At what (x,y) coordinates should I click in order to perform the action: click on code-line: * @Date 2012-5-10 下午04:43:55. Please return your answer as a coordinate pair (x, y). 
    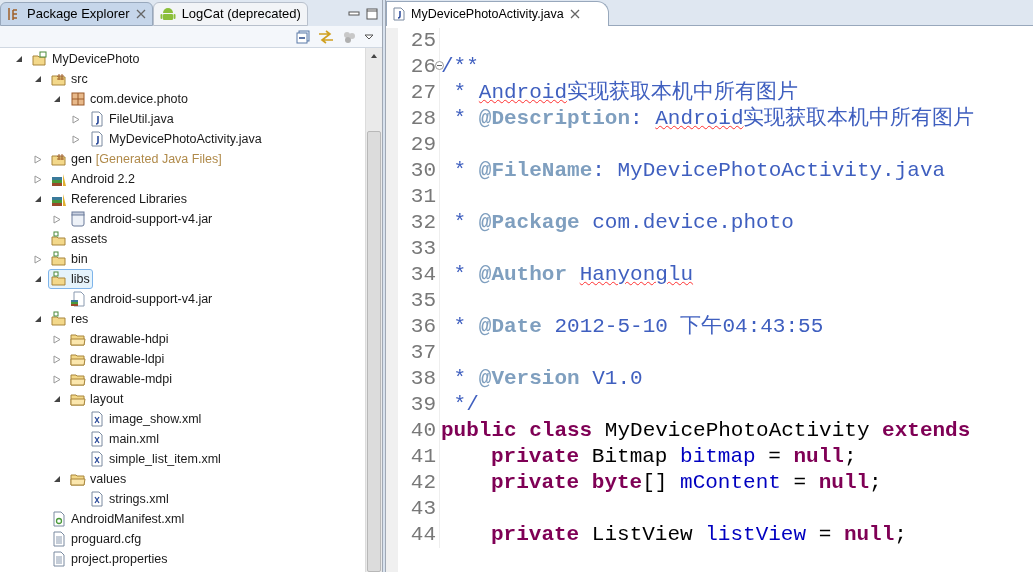
    Looking at the image, I should click on (638, 327).